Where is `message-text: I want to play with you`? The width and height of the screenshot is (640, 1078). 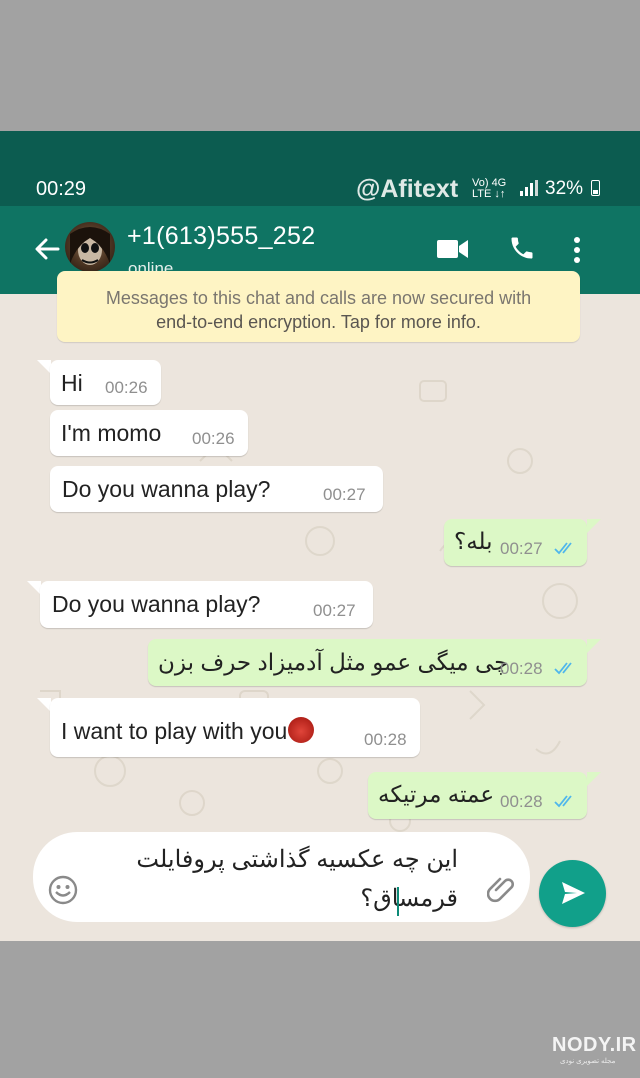
message-text: I want to play with you is located at coordinates (188, 729).